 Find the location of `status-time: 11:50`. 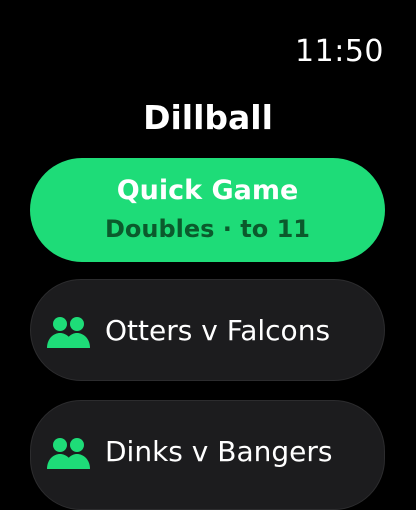

status-time: 11:50 is located at coordinates (339, 51).